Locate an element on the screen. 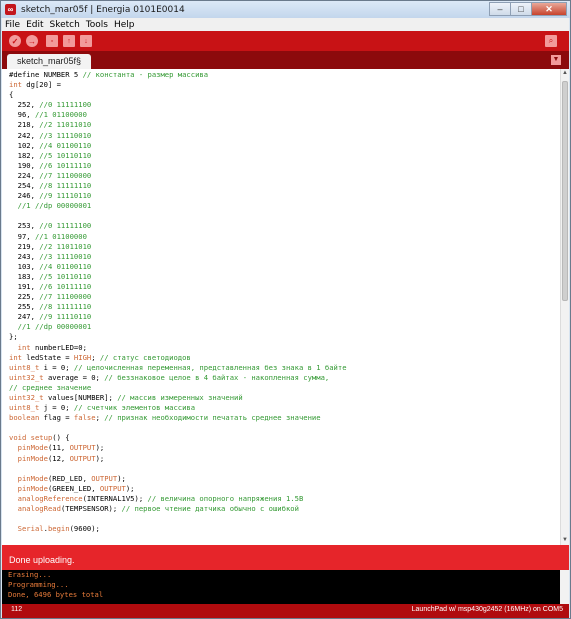 Image resolution: width=571 pixels, height=619 pixels. code-token: numberLED=0; is located at coordinates (58, 347).